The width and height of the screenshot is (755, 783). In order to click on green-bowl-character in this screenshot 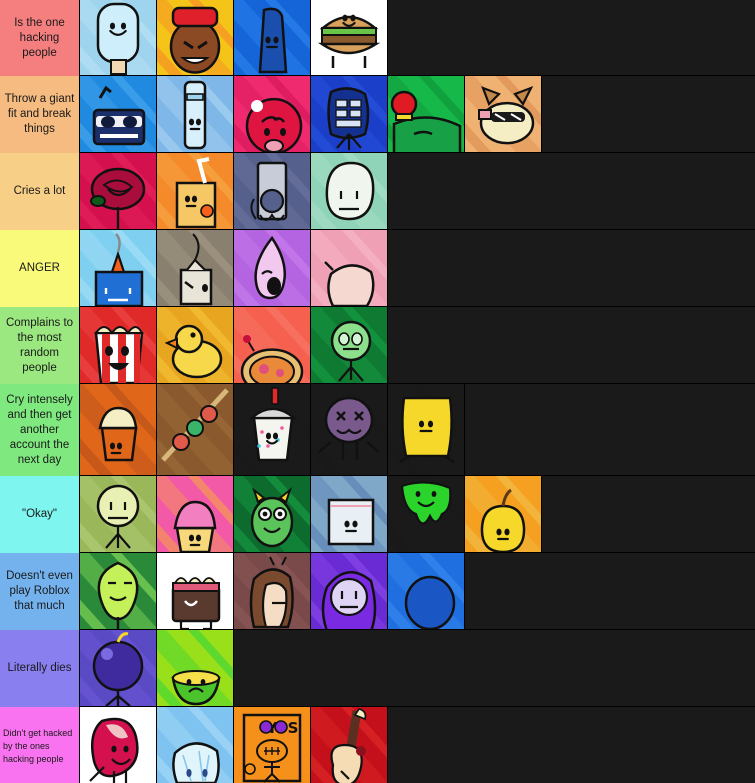, I will do `click(195, 668)`.